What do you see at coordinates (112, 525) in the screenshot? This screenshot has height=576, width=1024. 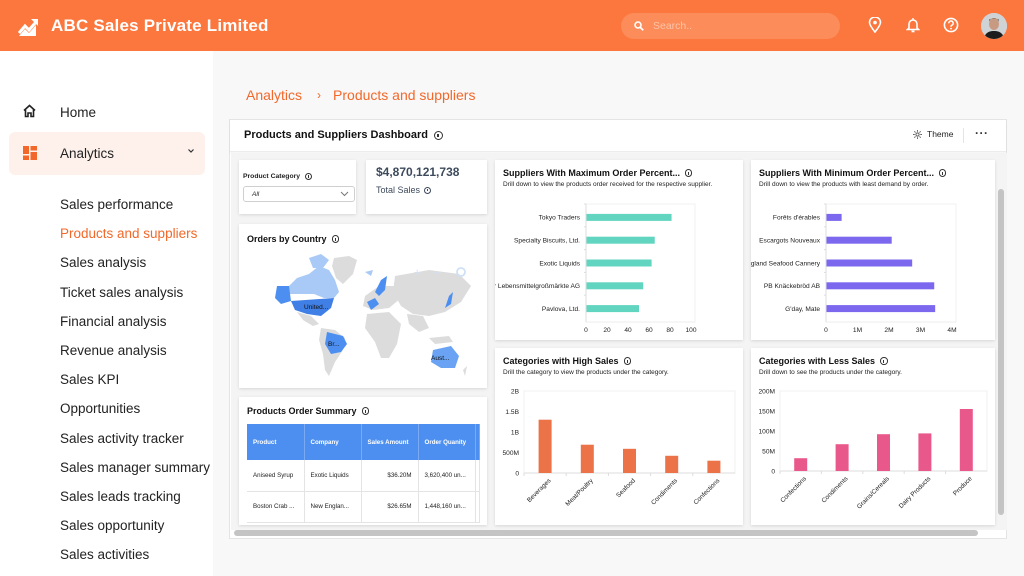 I see `sidebar-subitem-sales-opportunity: Sales opportunity` at bounding box center [112, 525].